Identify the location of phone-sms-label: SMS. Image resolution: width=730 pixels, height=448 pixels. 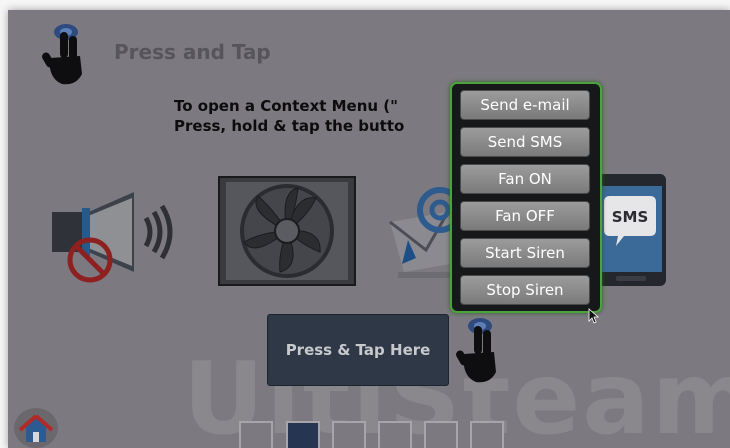
(630, 217).